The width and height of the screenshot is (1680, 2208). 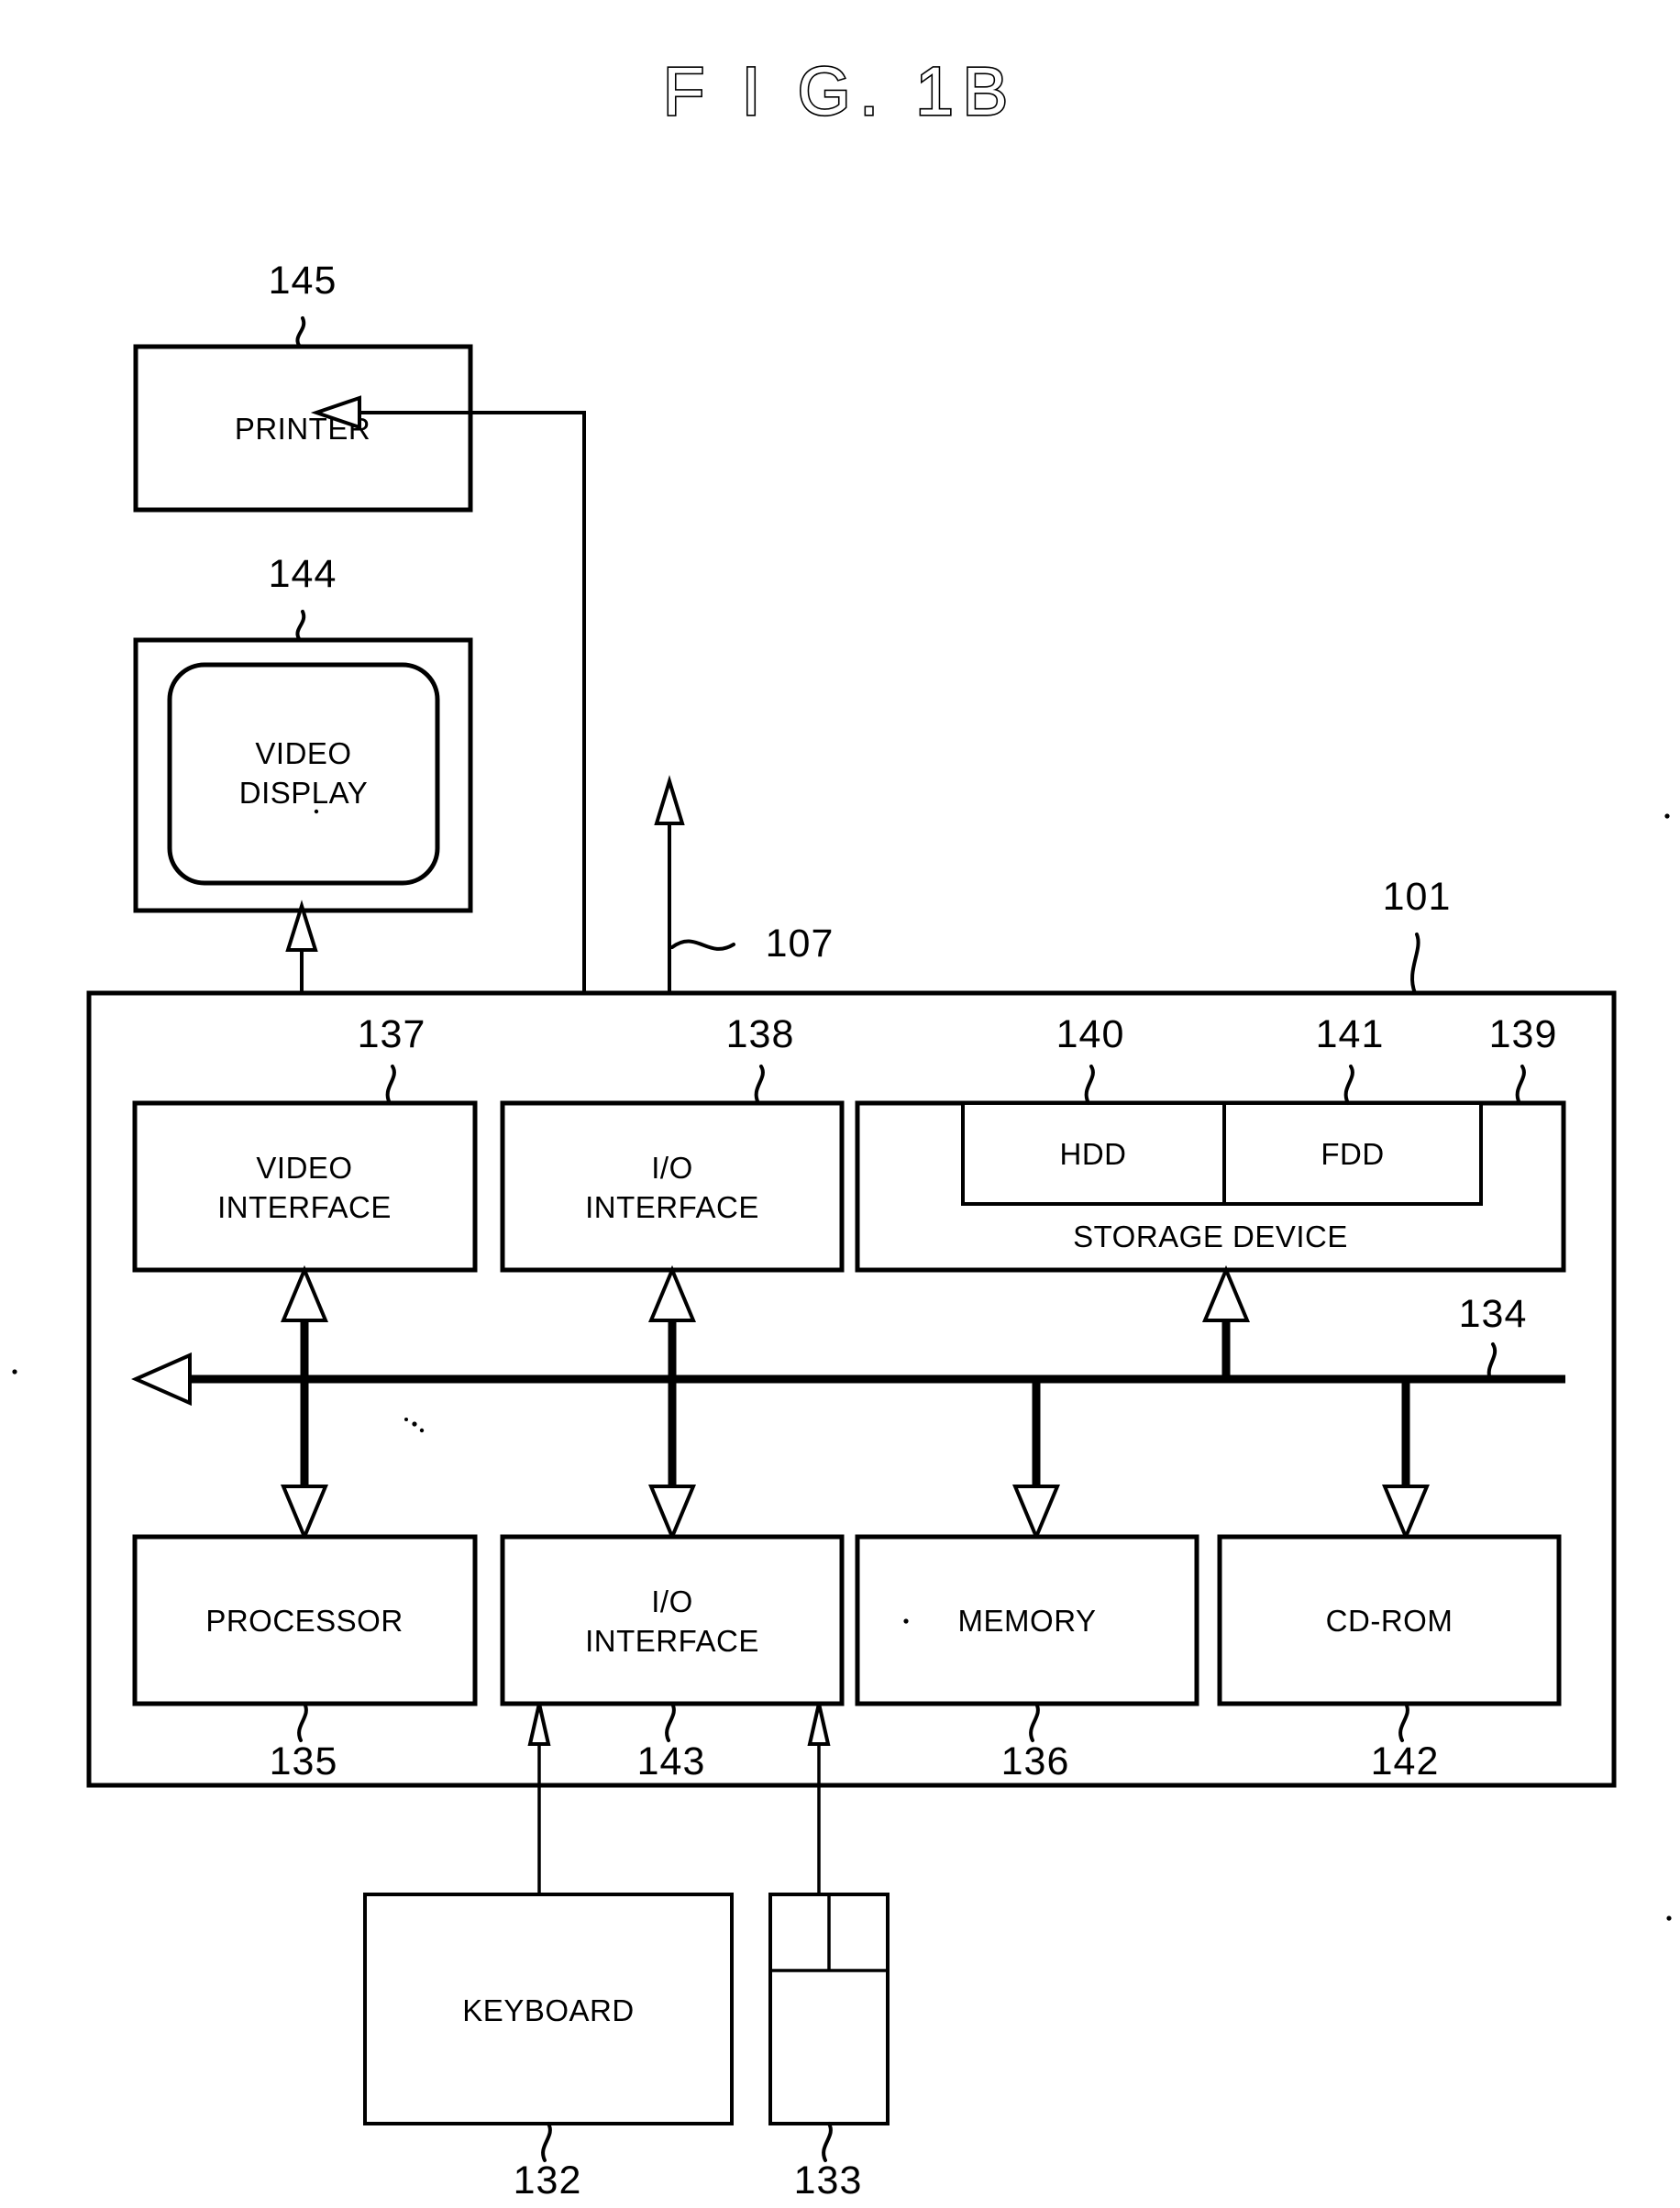 I want to click on io-interface-bot-label-line1: I/O, so click(x=672, y=1601).